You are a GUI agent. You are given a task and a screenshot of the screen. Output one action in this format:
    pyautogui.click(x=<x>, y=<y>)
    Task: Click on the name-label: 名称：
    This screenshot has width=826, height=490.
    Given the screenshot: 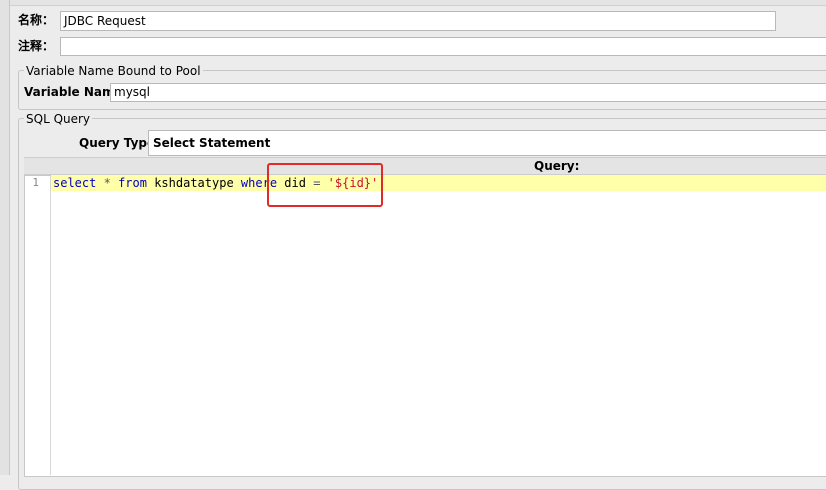 What is the action you would take?
    pyautogui.click(x=36, y=20)
    